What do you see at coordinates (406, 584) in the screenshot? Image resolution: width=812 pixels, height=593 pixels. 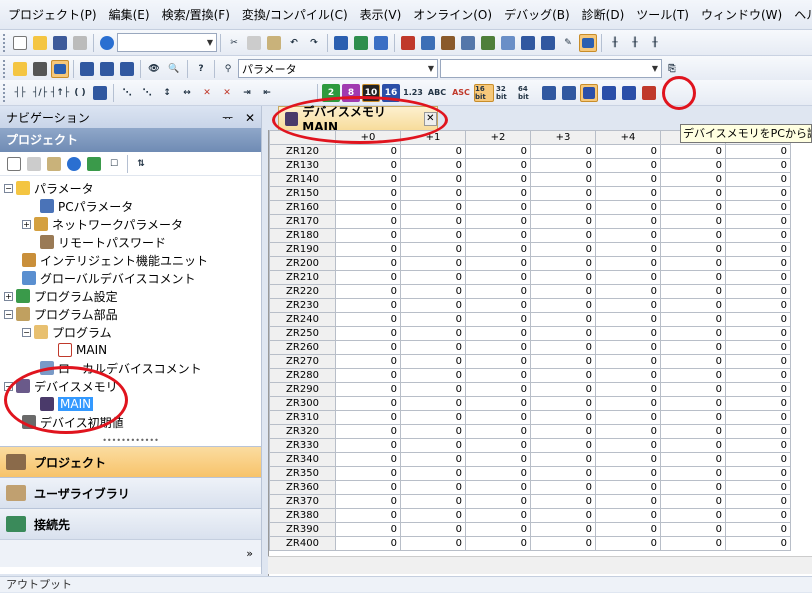 I see `output-bar: アウトプット` at bounding box center [406, 584].